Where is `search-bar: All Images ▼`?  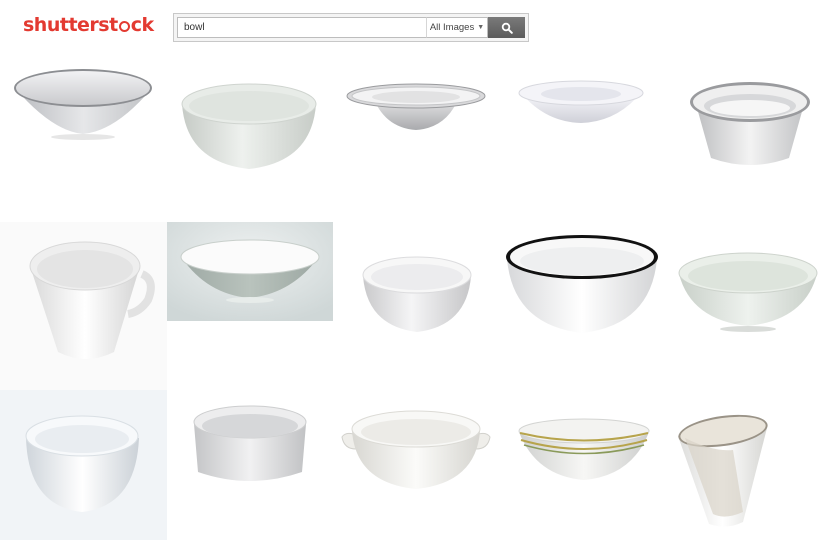 search-bar: All Images ▼ is located at coordinates (351, 27).